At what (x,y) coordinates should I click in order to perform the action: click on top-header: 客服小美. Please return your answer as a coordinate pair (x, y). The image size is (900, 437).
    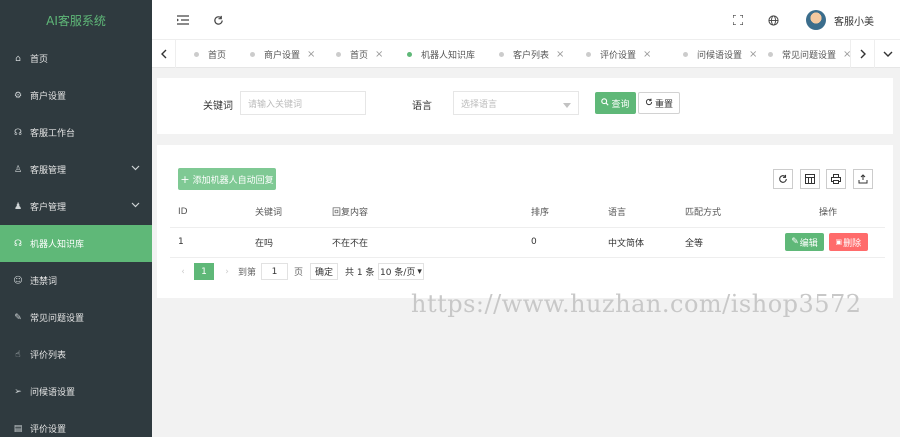
    Looking at the image, I should click on (526, 20).